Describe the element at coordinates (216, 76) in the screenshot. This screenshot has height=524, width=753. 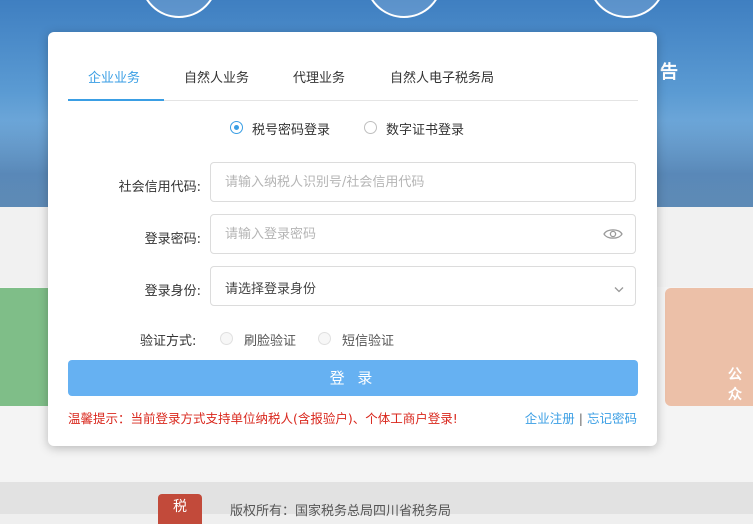
I see `tab-individual: 自然人业务` at that location.